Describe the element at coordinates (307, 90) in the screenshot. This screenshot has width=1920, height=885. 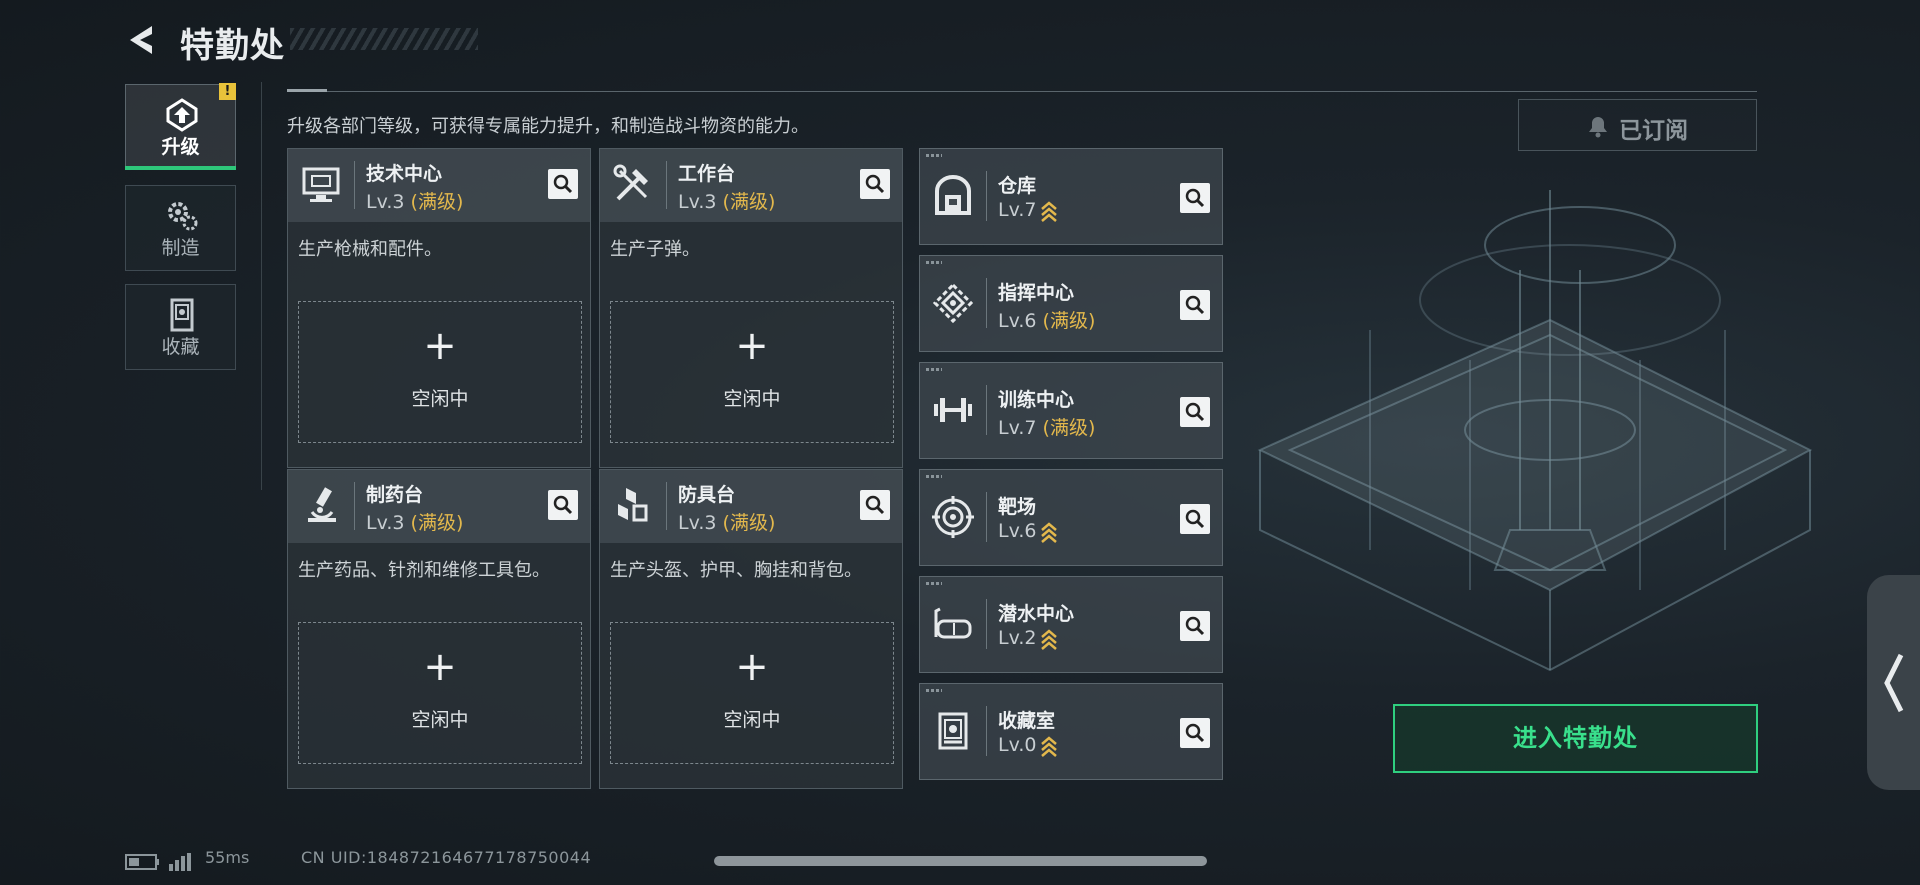
I see `divider-accent` at that location.